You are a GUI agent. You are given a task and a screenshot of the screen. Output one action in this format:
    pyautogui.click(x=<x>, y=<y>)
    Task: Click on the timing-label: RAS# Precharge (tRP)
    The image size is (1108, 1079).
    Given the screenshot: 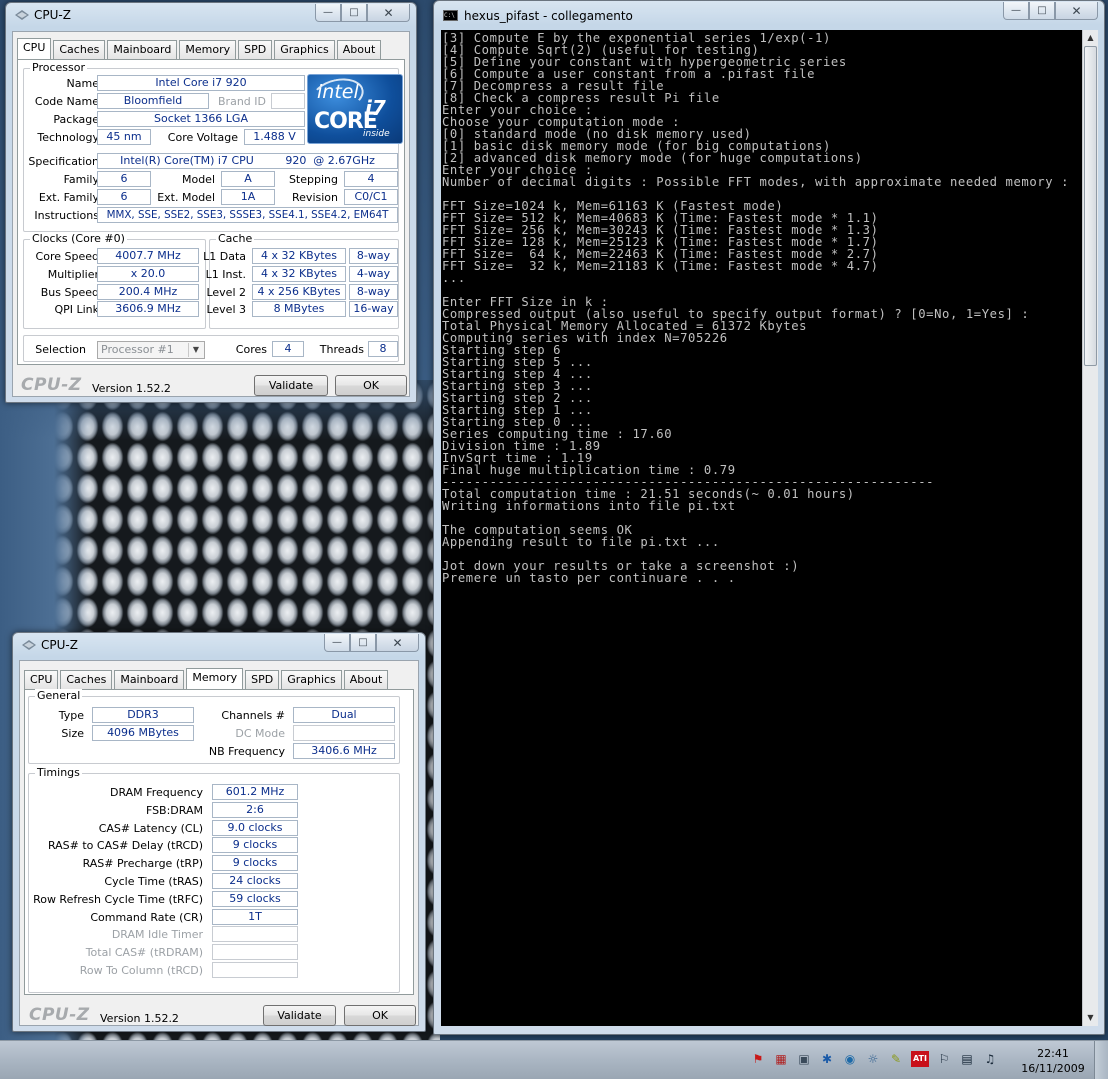 What is the action you would take?
    pyautogui.click(x=142, y=864)
    